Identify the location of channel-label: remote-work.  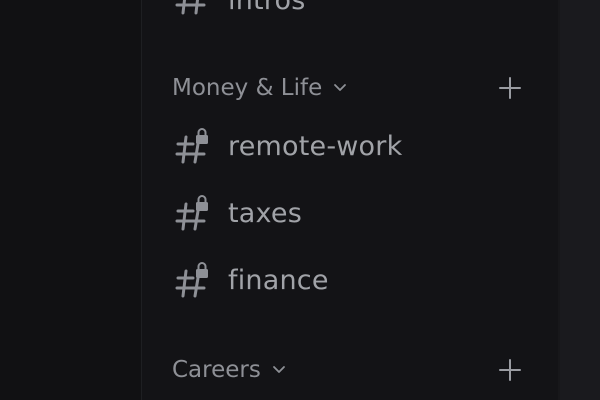
(315, 146).